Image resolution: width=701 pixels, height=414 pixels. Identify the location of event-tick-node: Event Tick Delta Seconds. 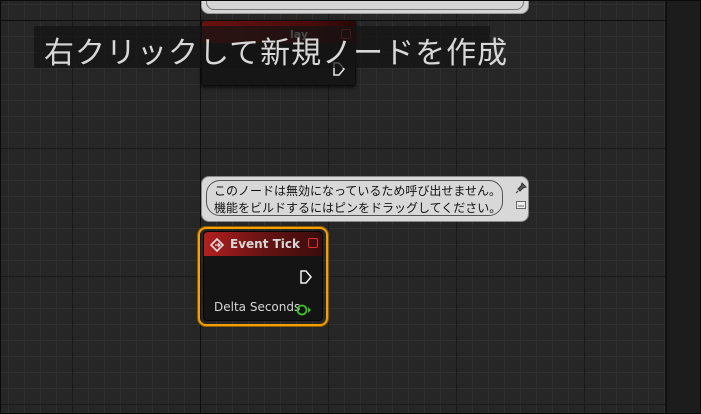
(263, 276).